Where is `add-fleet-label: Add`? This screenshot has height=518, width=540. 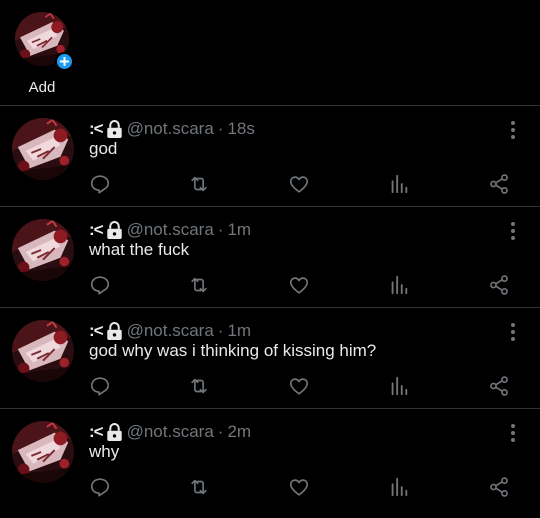 add-fleet-label: Add is located at coordinates (42, 87).